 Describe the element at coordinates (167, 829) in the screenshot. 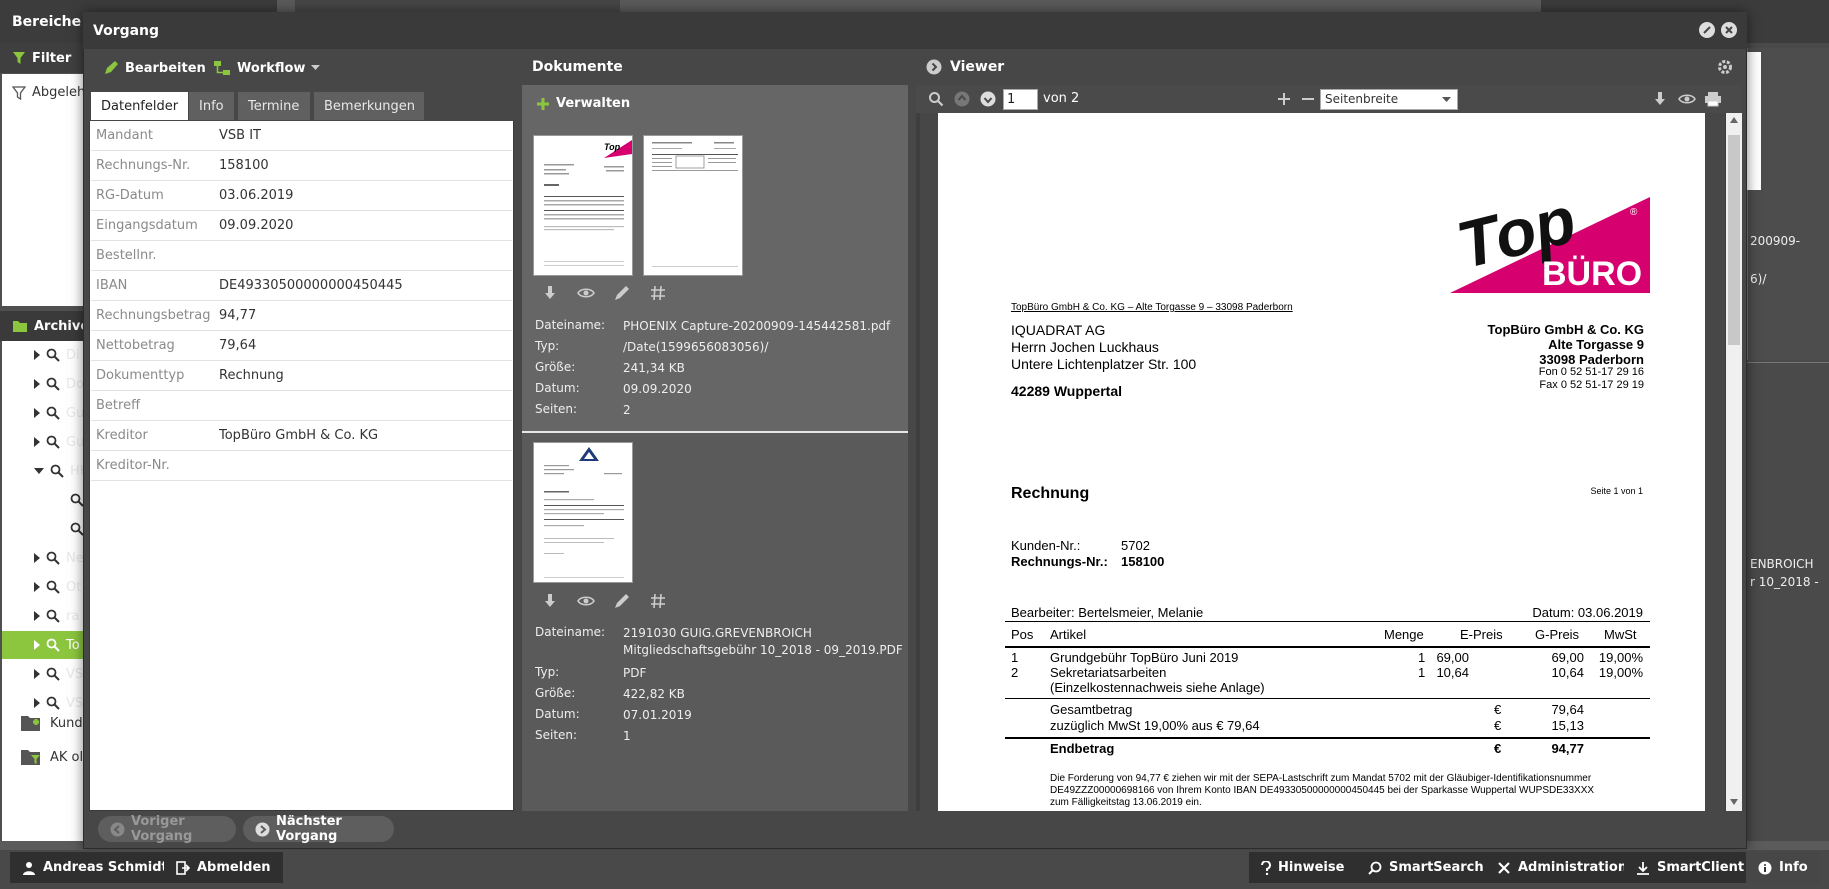

I see `previous-vorgang-button: Voriger Vorgang` at that location.